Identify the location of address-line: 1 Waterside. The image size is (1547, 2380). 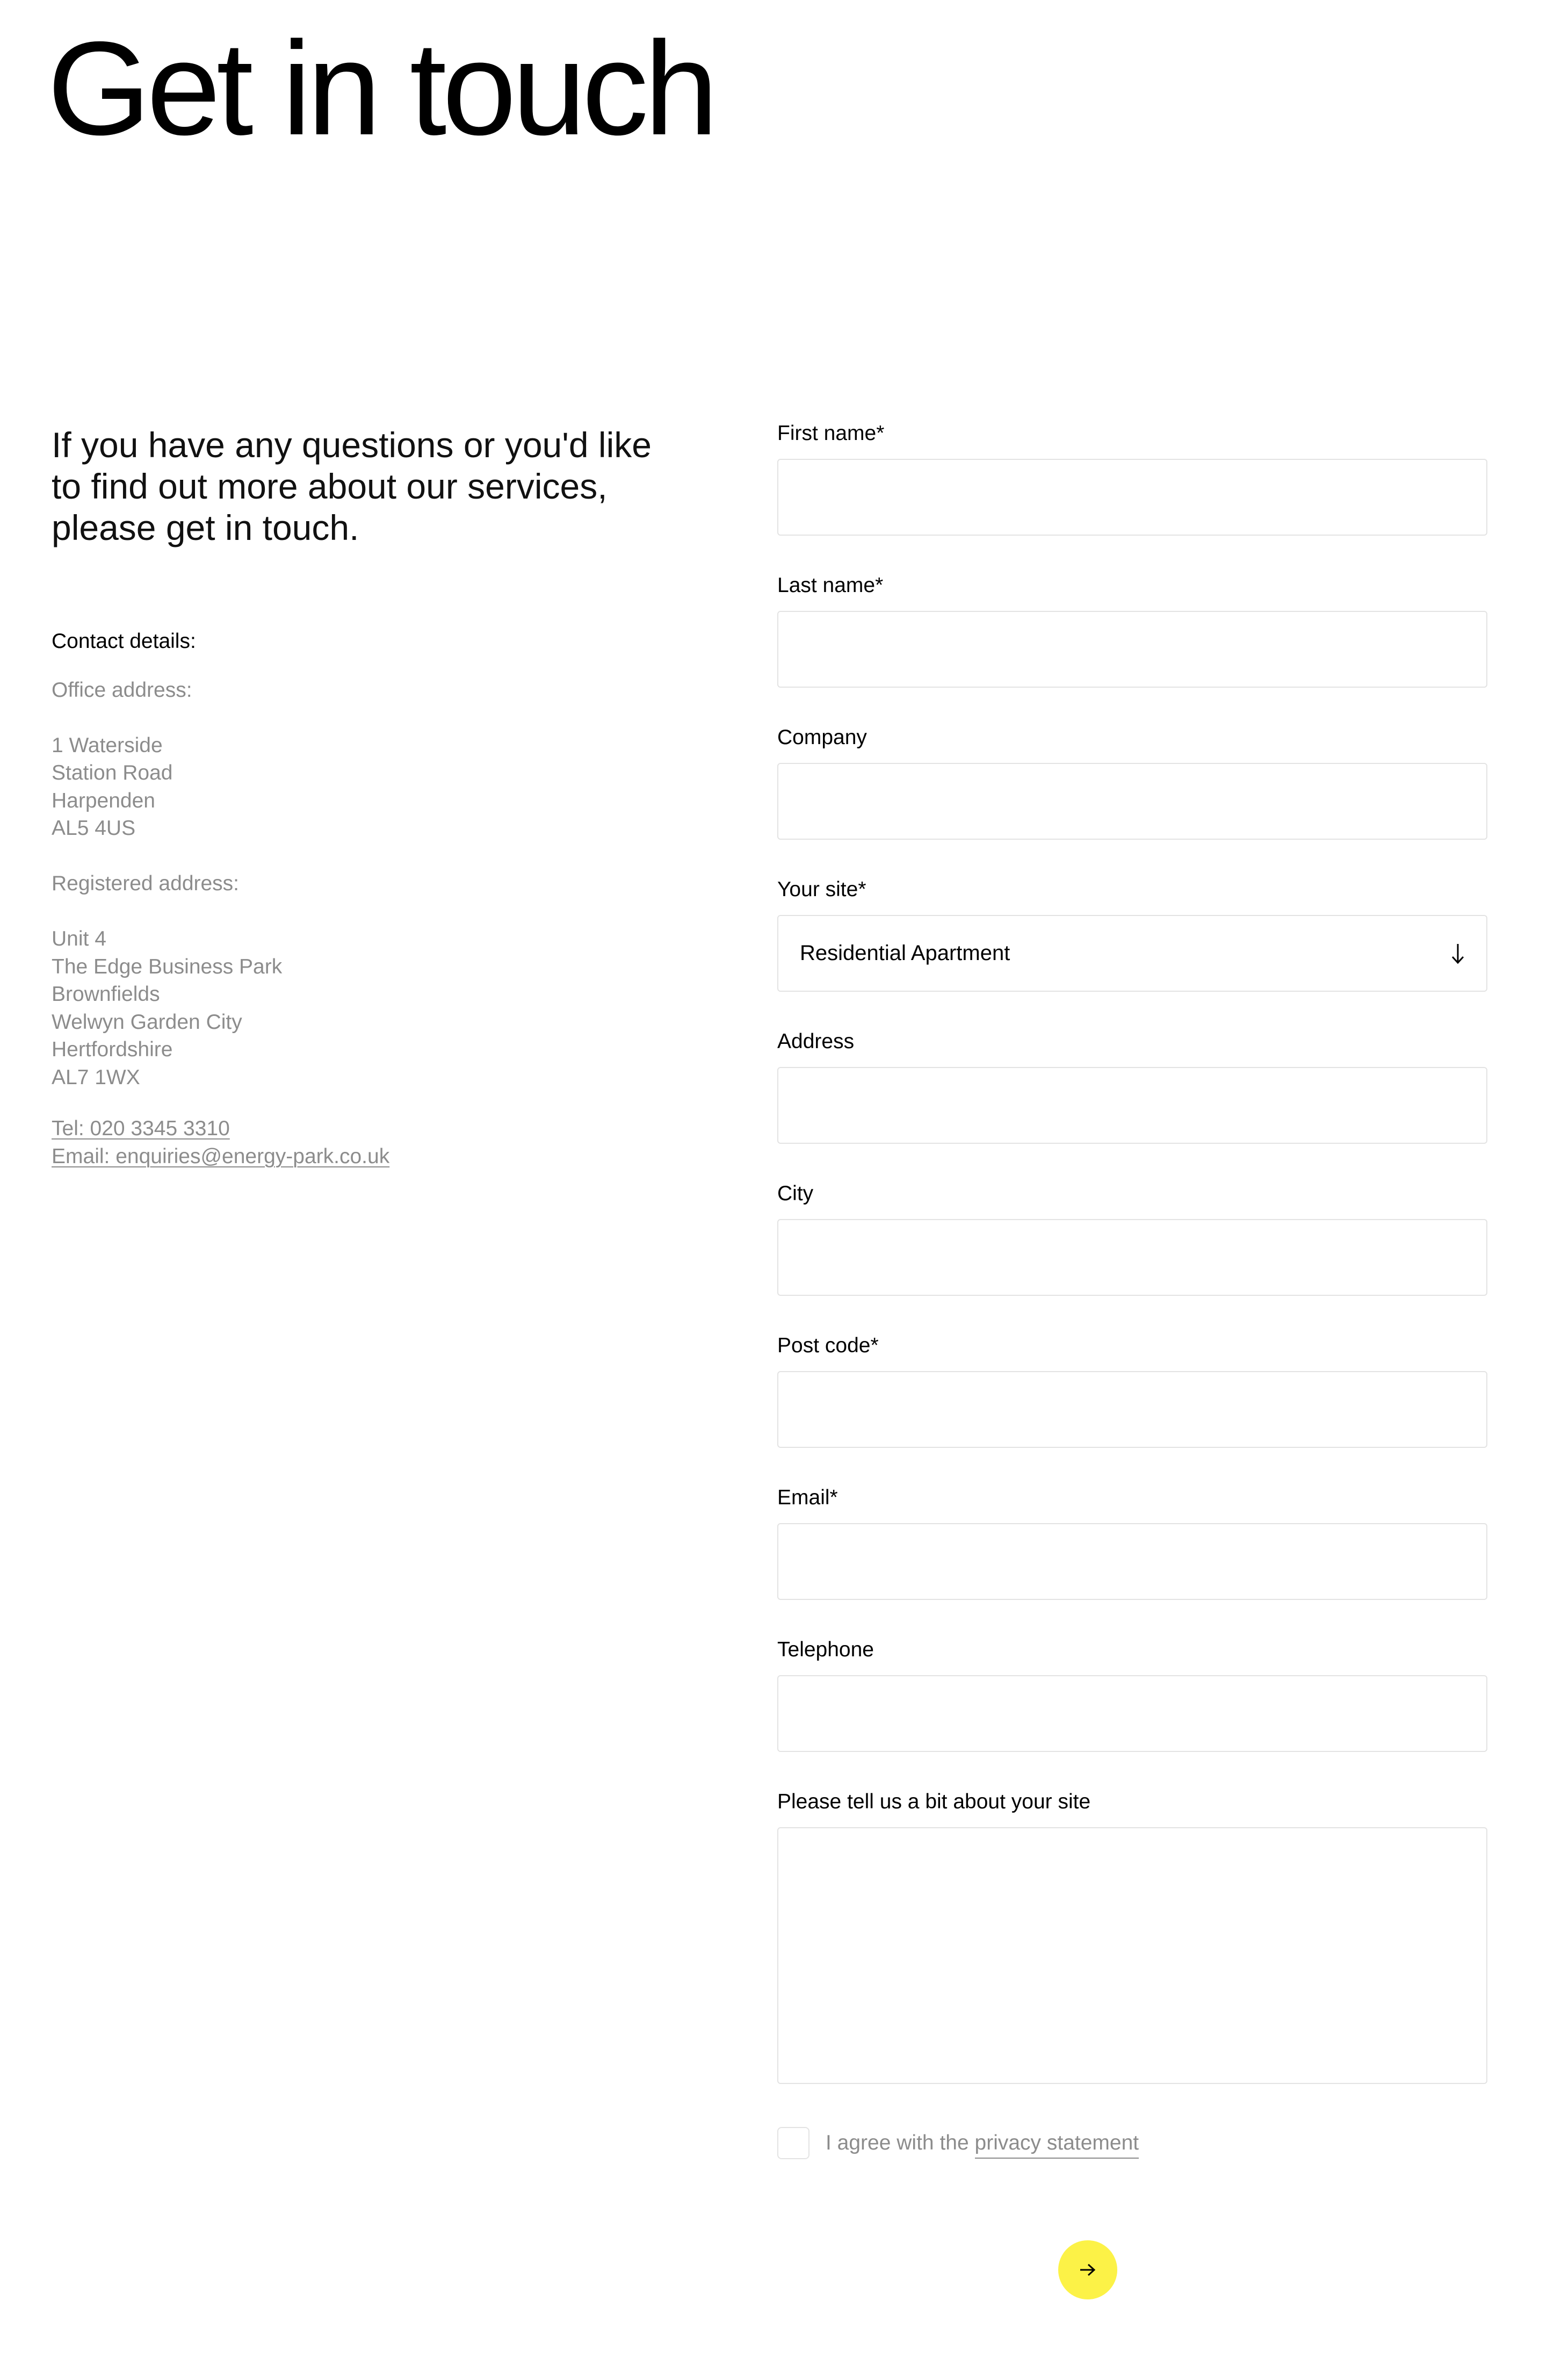
(107, 745).